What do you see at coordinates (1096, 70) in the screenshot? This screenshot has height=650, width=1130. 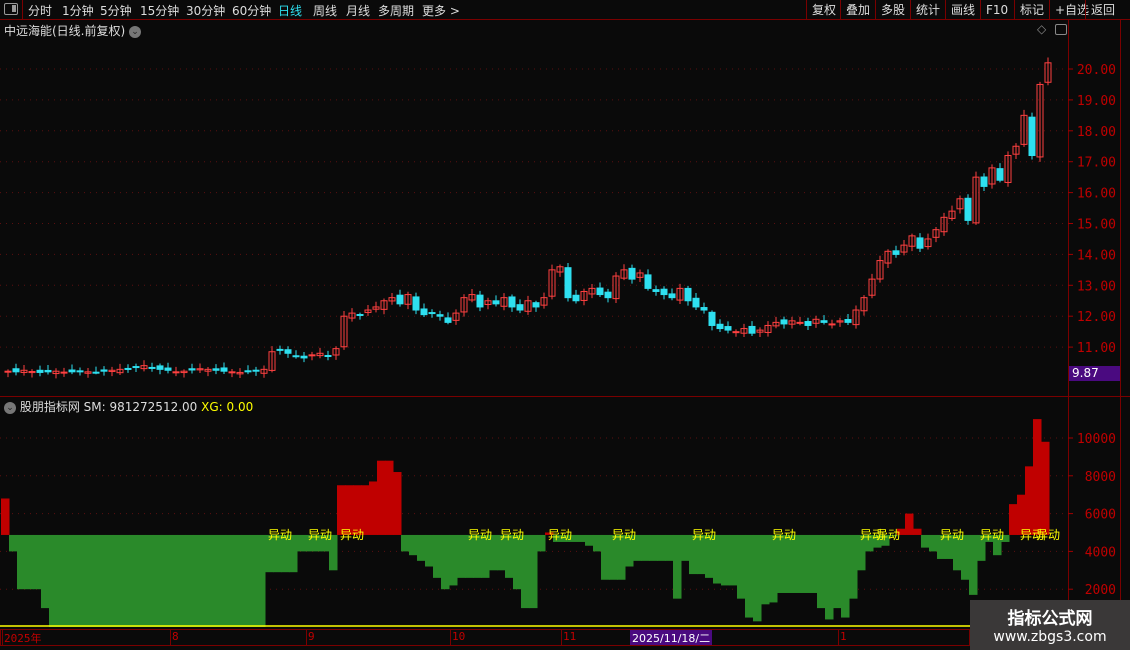 I see `price-tick-label: 20.00` at bounding box center [1096, 70].